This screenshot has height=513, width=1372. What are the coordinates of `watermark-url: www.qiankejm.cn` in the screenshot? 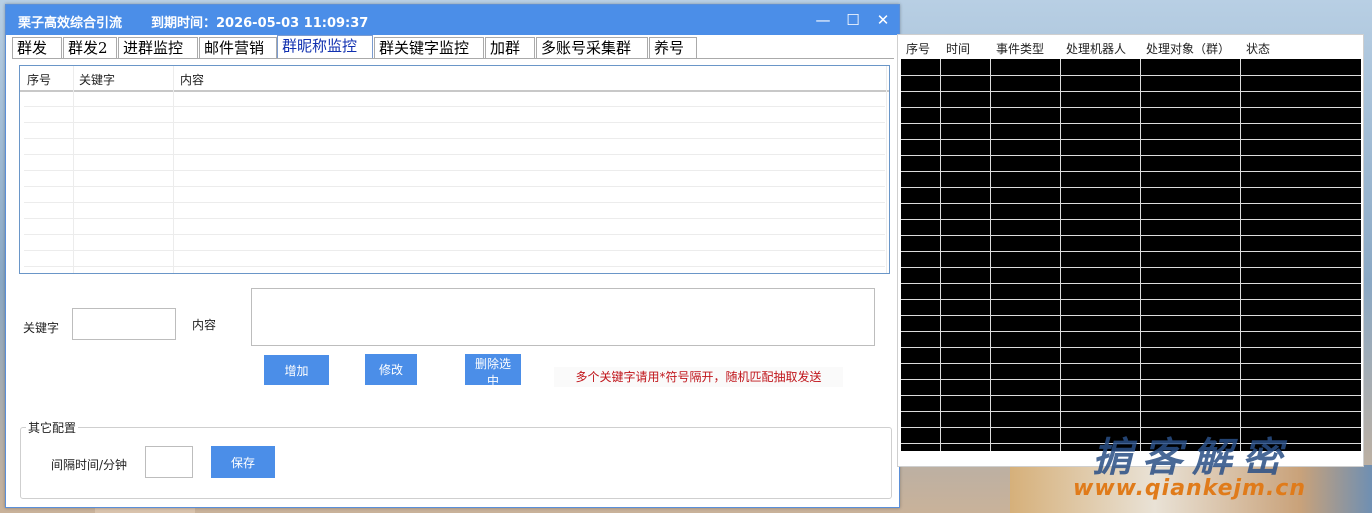 It's located at (1190, 488).